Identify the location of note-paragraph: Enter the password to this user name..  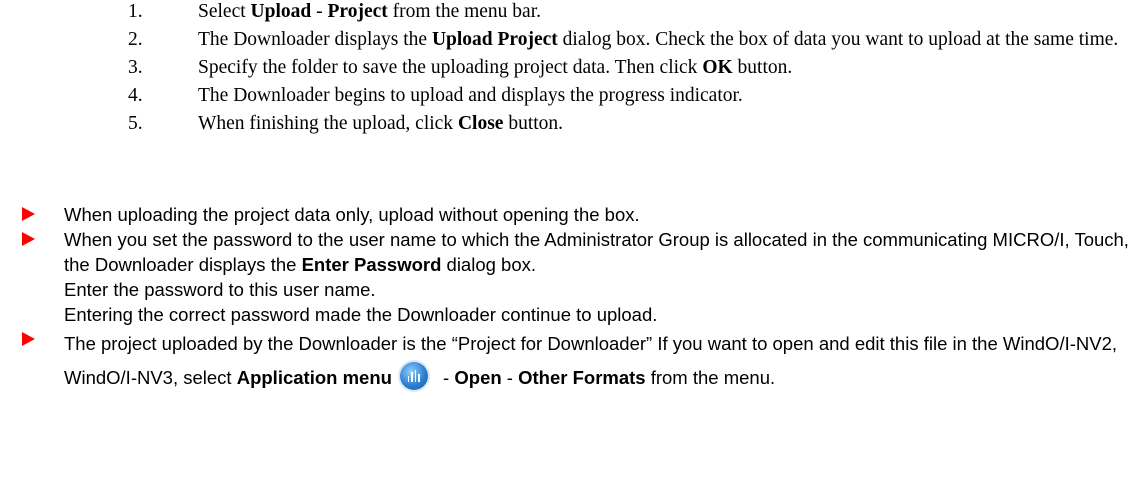
(220, 289).